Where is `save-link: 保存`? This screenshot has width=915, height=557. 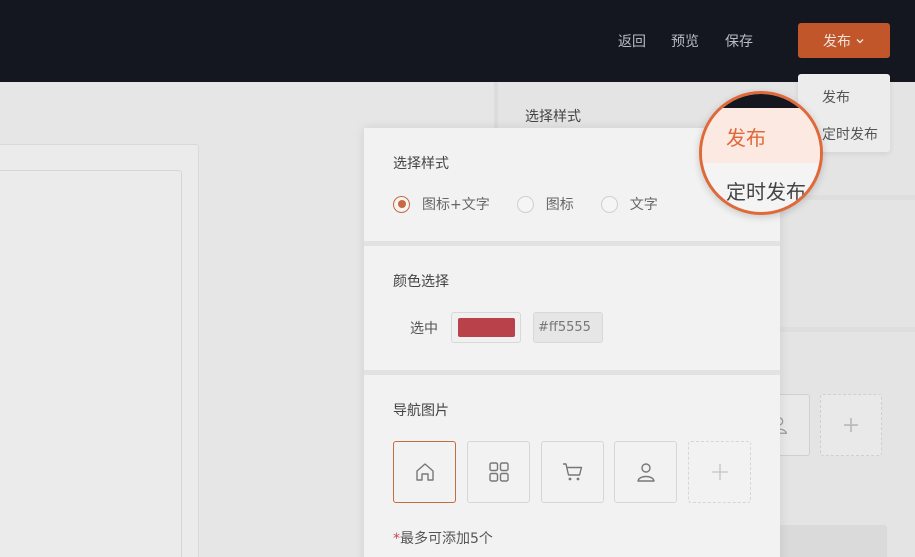
save-link: 保存 is located at coordinates (739, 41).